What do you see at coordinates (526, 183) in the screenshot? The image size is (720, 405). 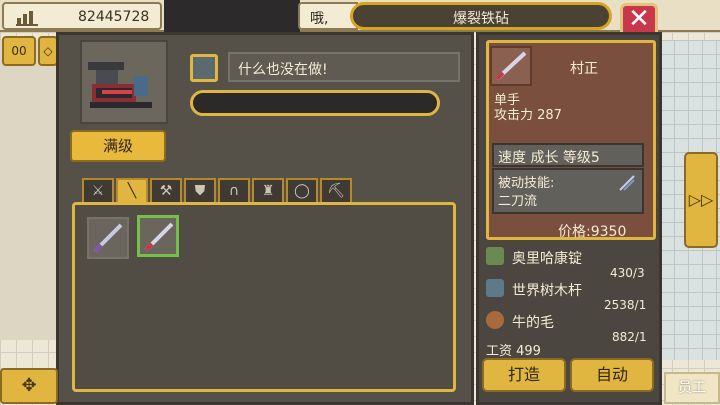 I see `passive-skill-label: 被动技能:` at bounding box center [526, 183].